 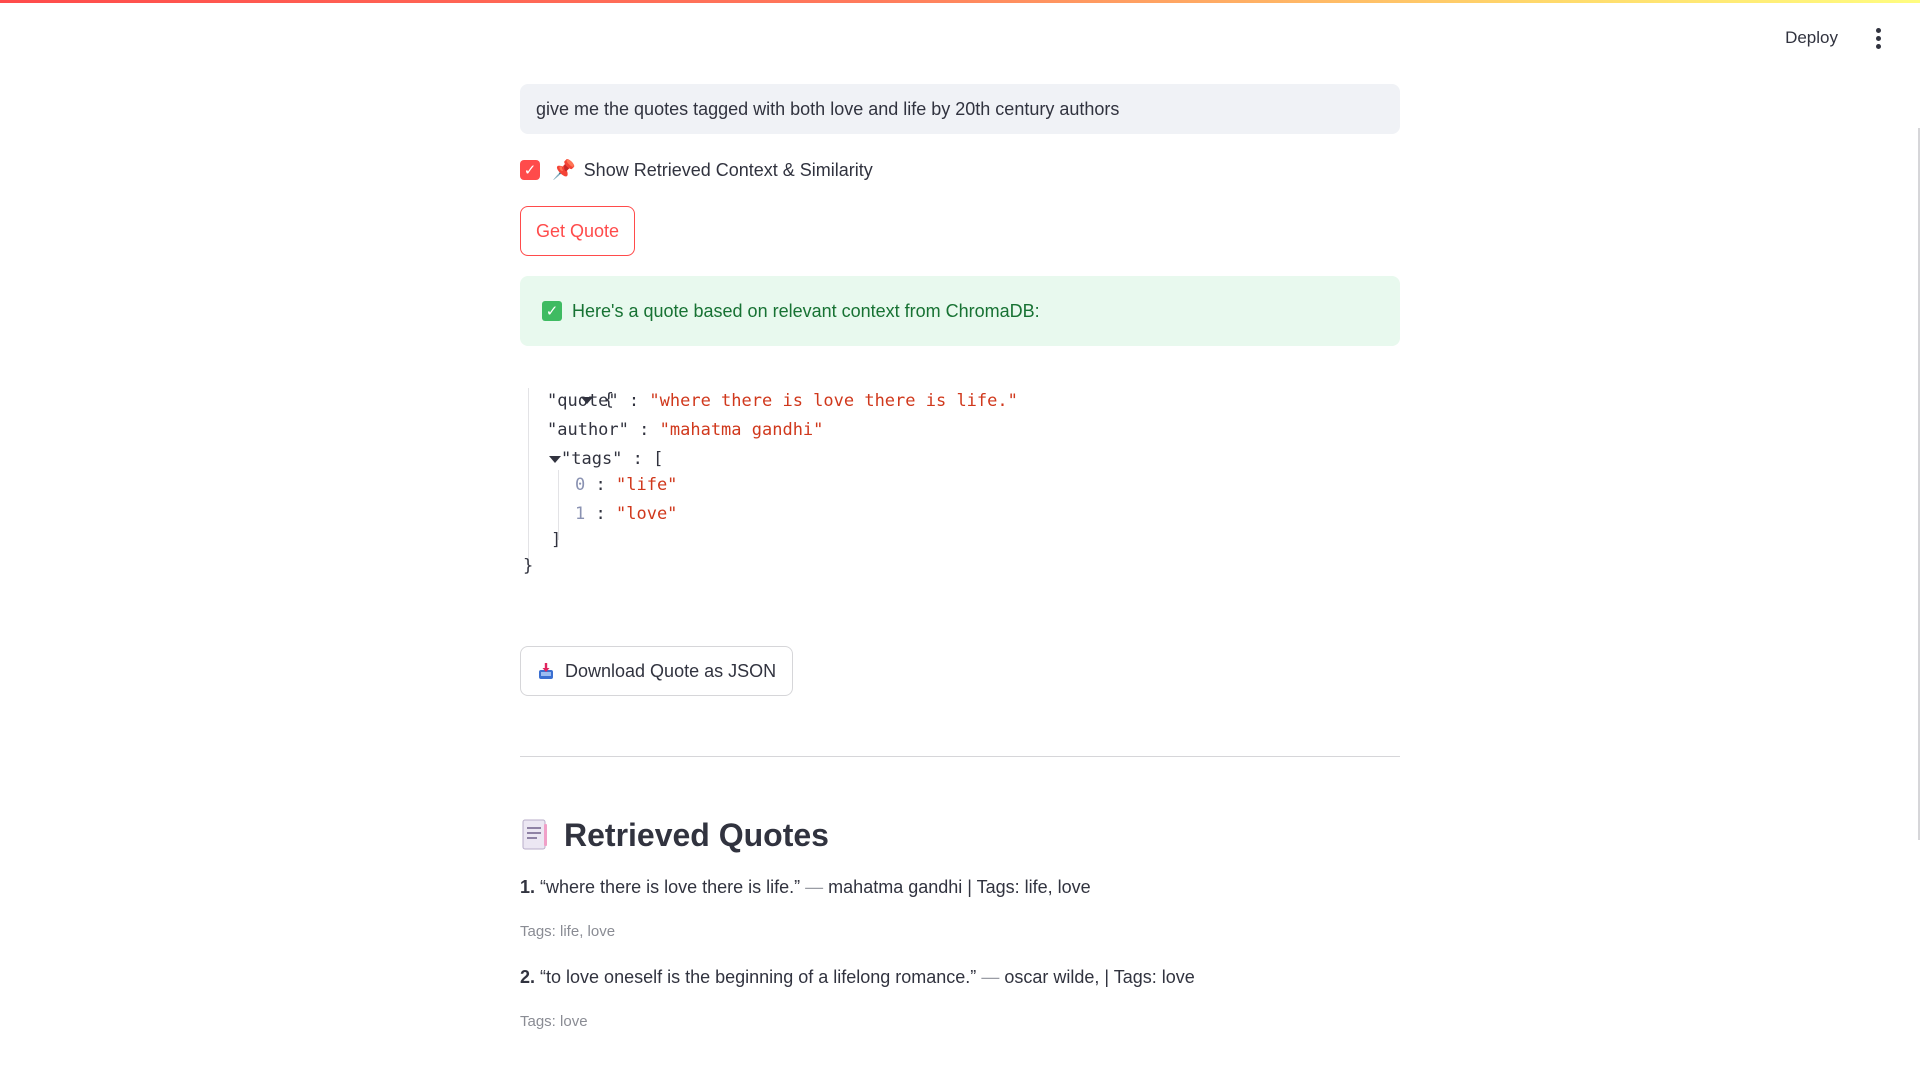 I want to click on quote-author-tags: mahatma gandhi | Tags: life, love, so click(x=959, y=887).